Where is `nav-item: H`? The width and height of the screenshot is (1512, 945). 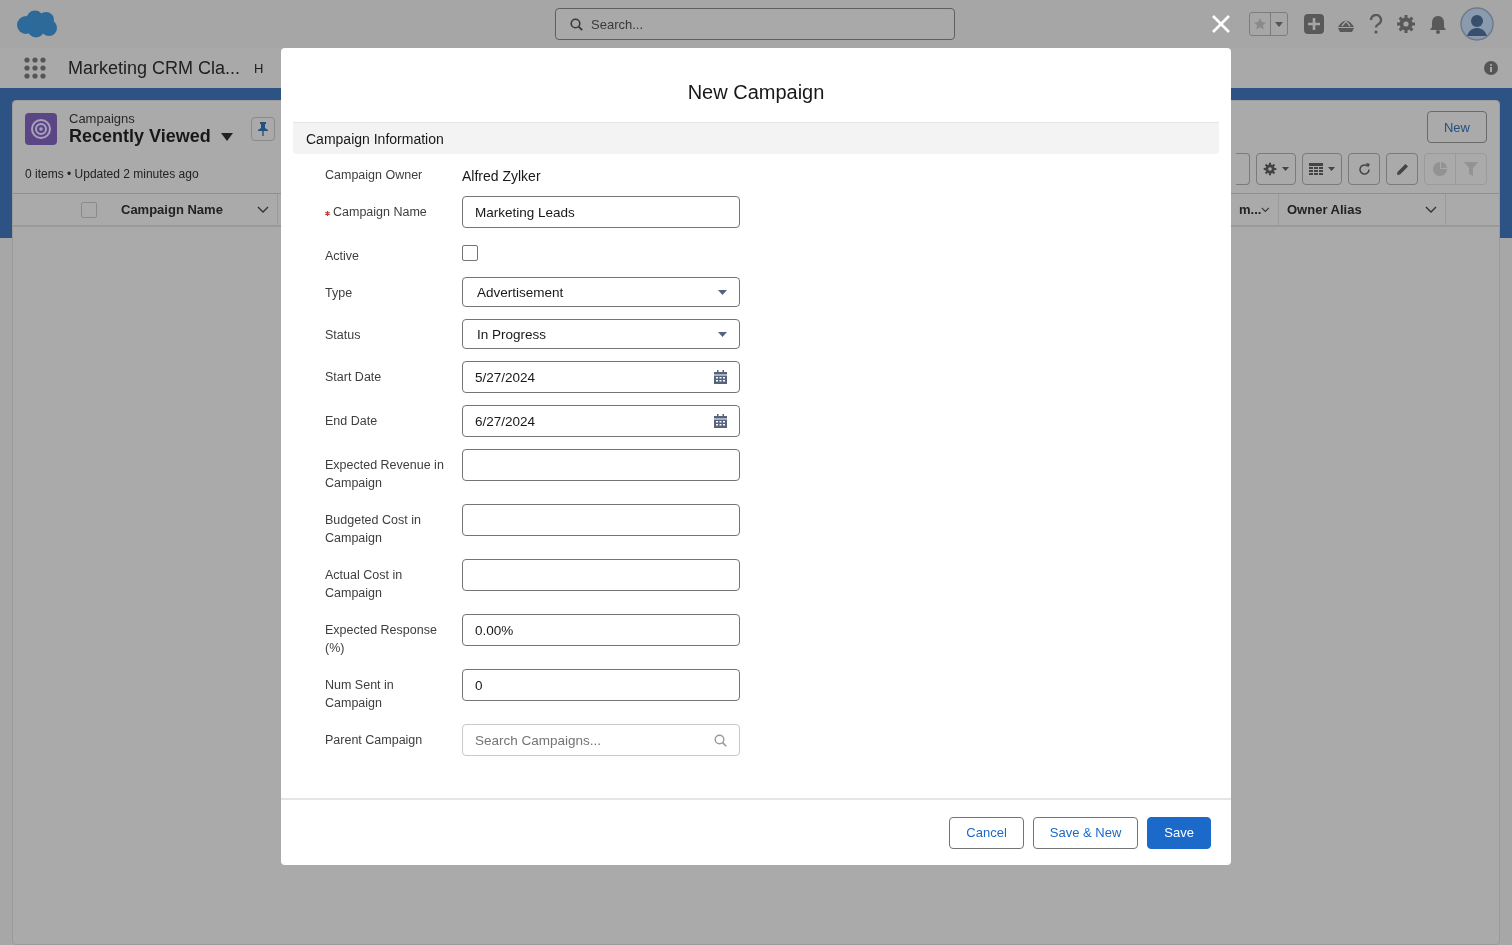 nav-item: H is located at coordinates (259, 68).